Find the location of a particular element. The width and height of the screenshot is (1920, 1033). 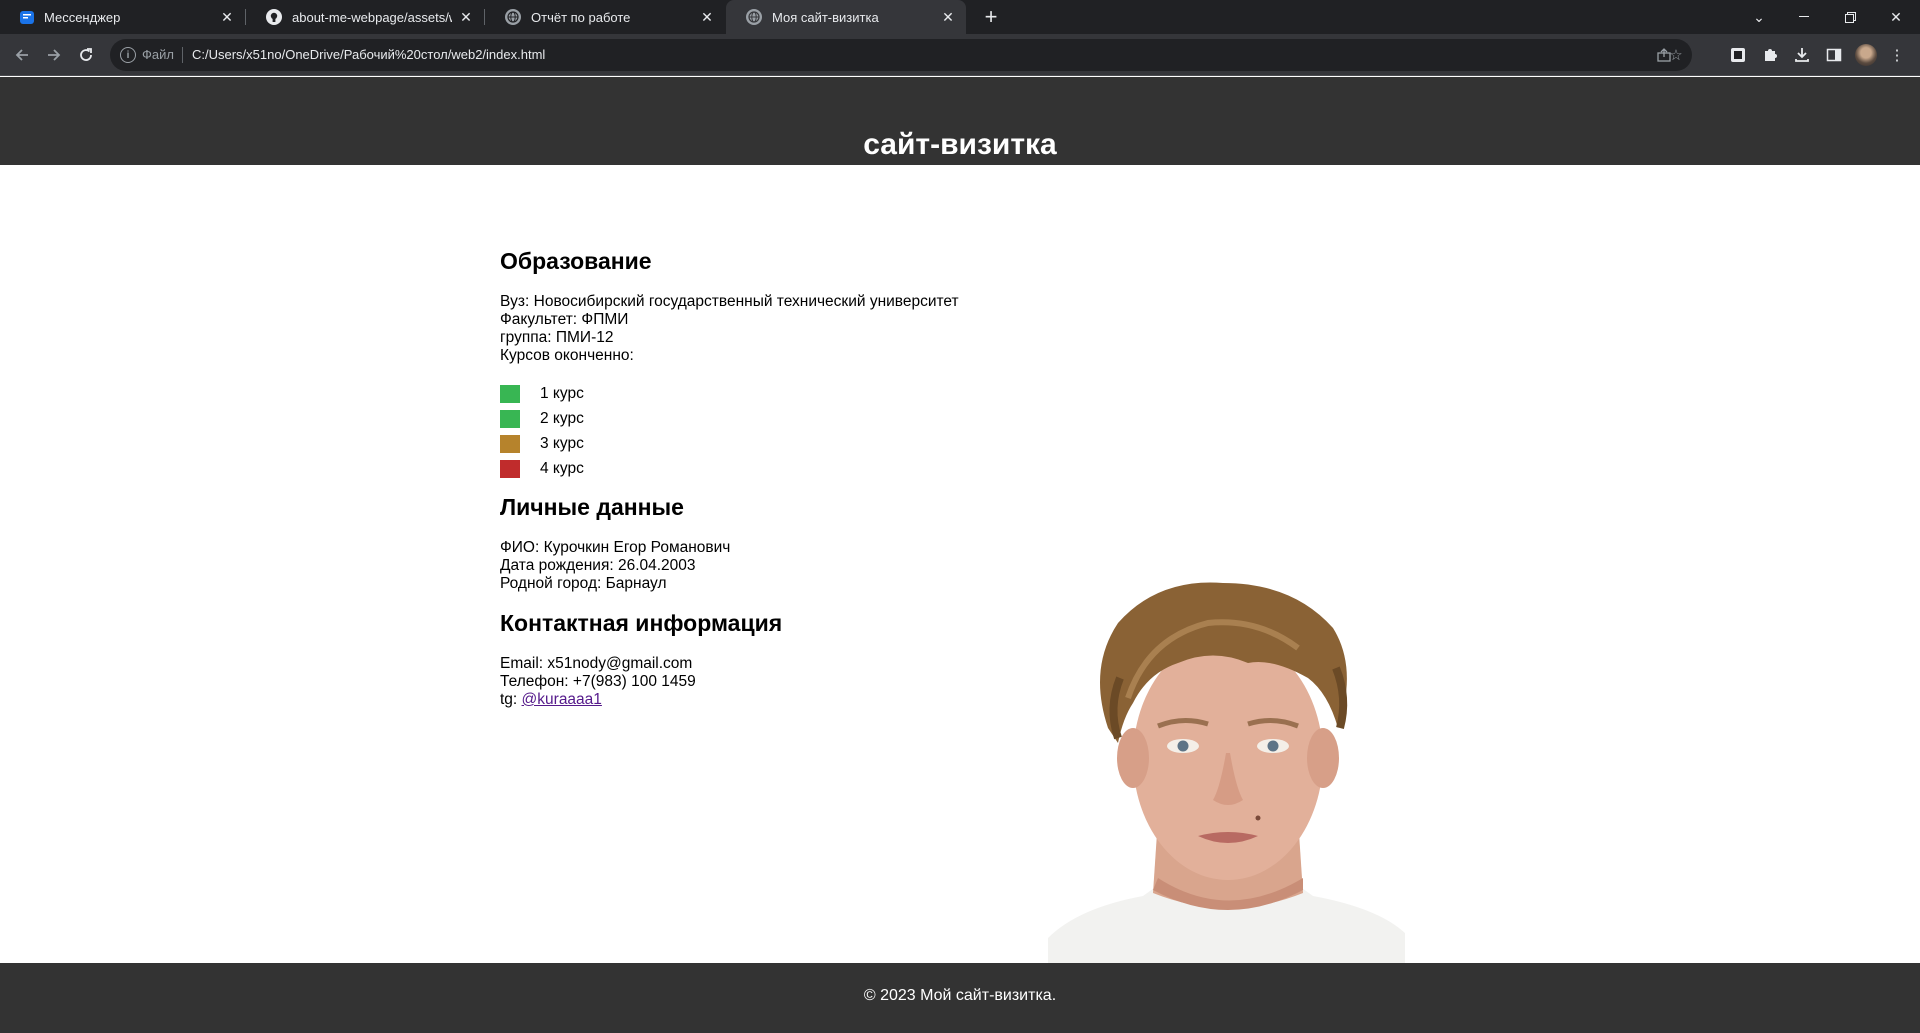

faculty-line: Факультет: ФПМИ is located at coordinates (564, 319).